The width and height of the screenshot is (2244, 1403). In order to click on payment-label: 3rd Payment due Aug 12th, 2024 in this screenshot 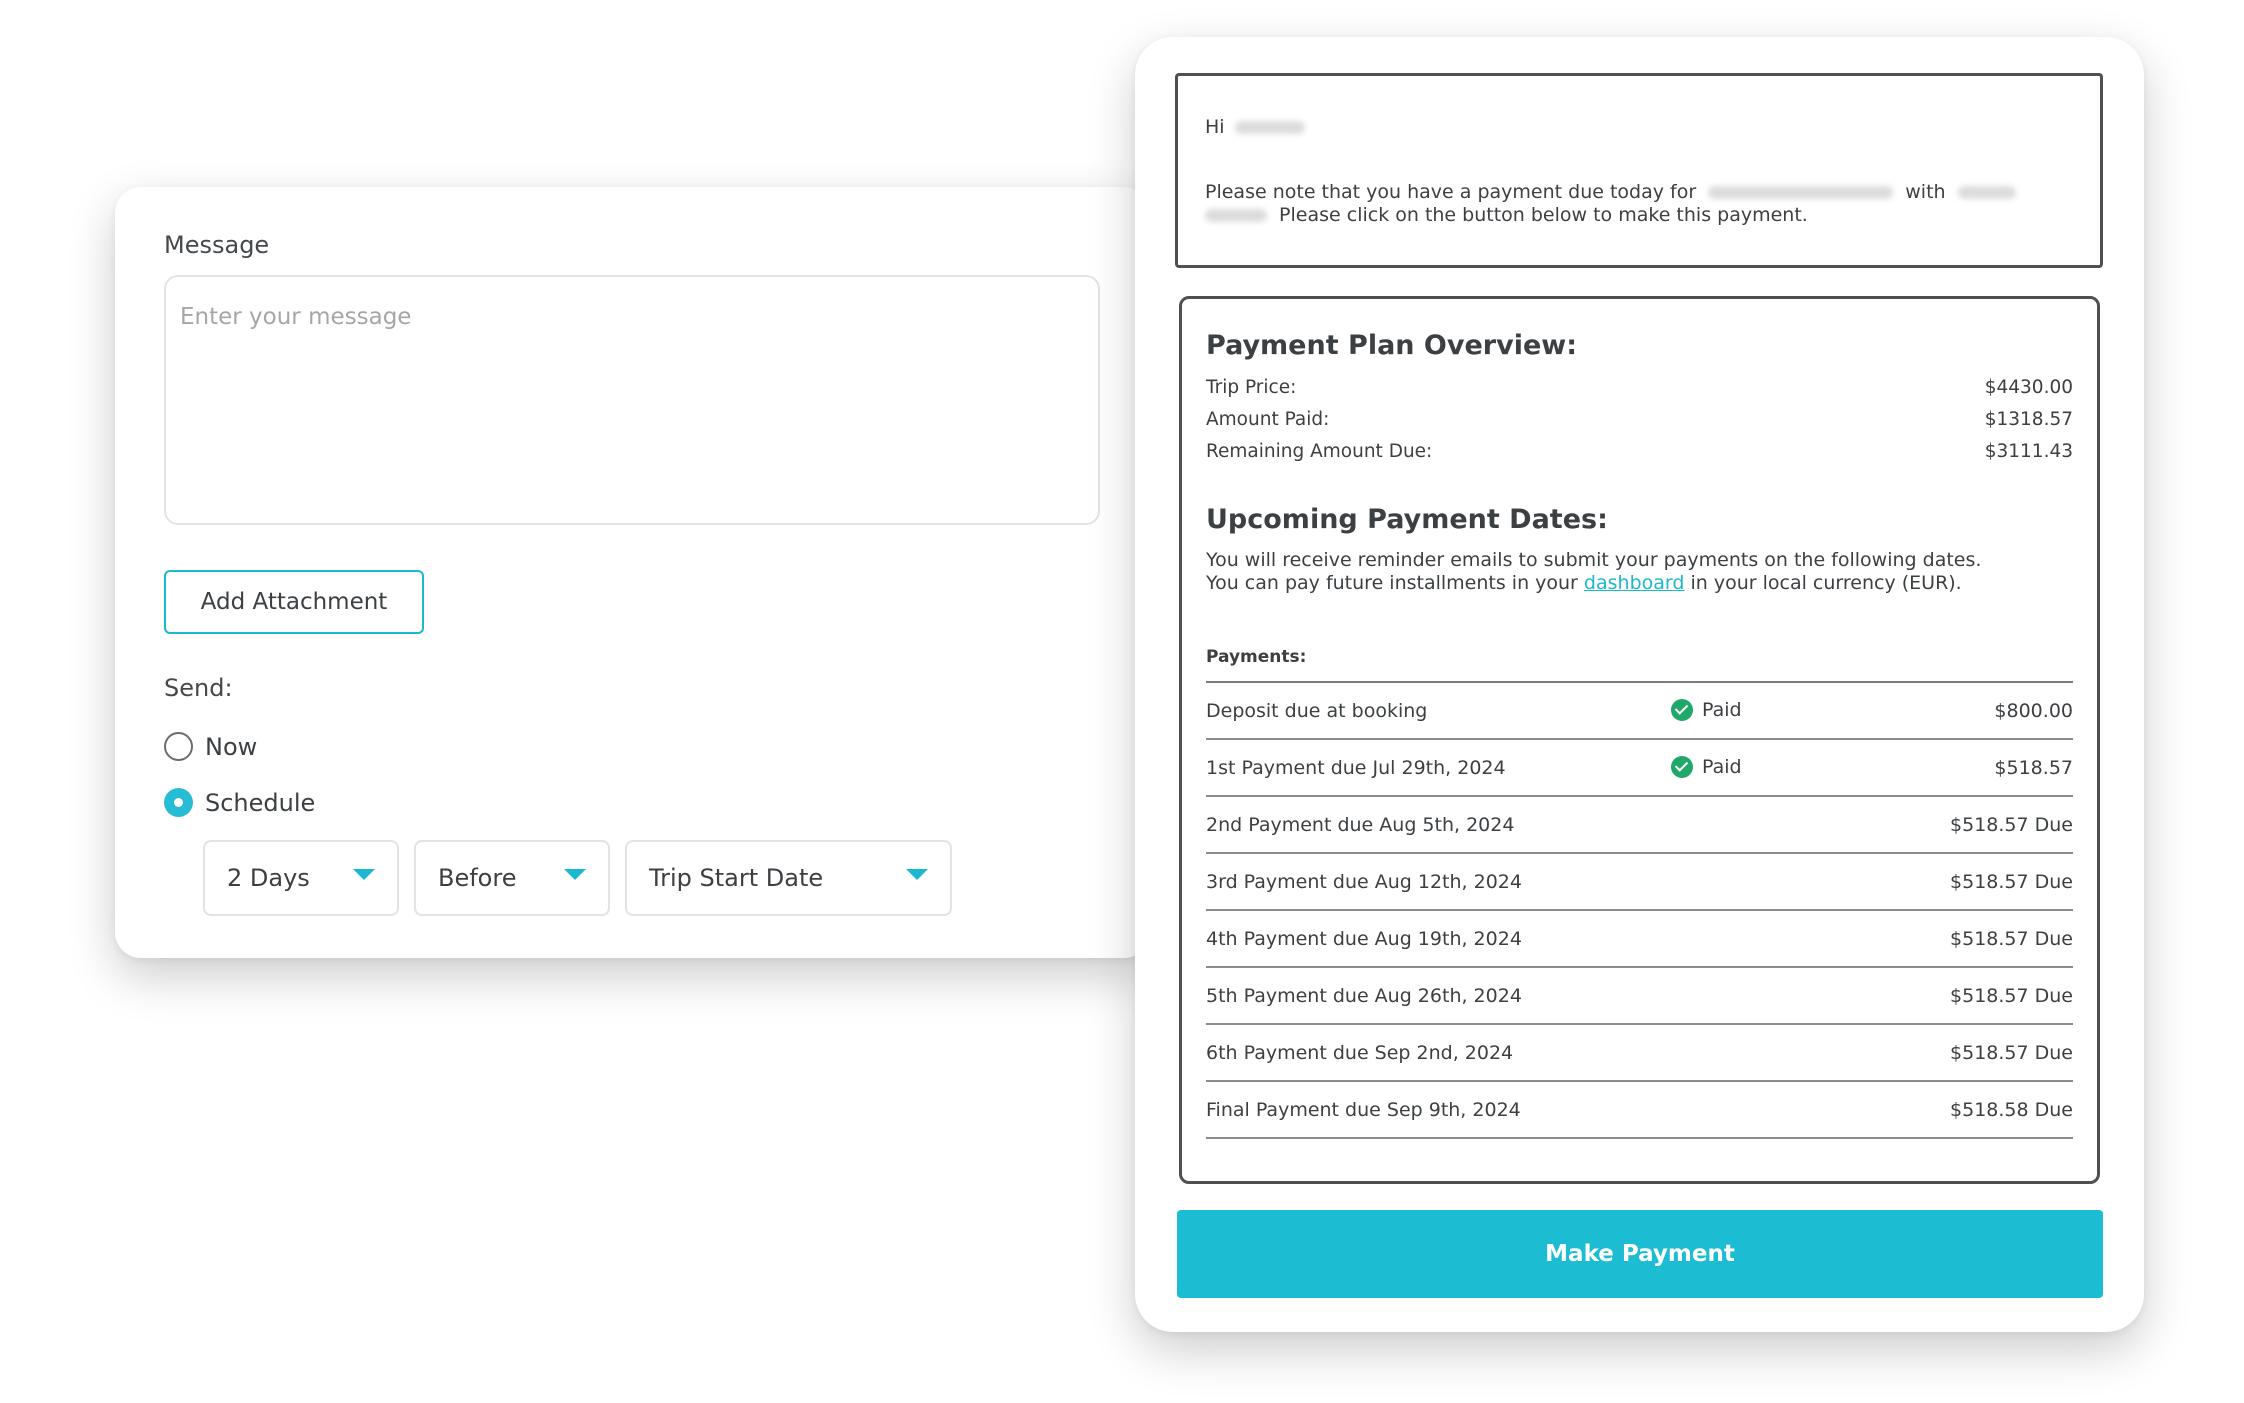, I will do `click(1364, 882)`.